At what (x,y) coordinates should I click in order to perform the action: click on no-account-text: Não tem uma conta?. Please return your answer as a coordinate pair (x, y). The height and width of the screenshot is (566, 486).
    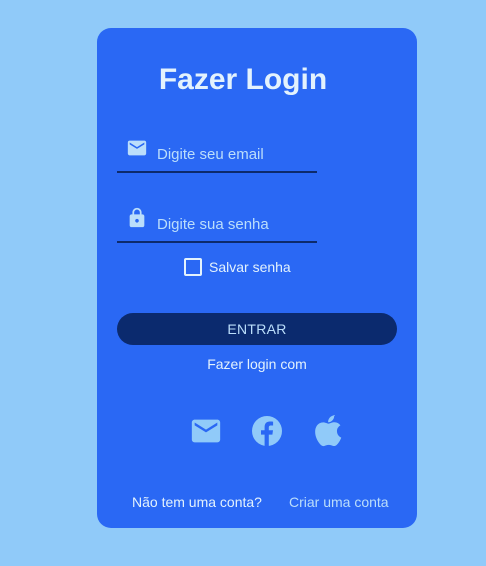
    Looking at the image, I should click on (197, 502).